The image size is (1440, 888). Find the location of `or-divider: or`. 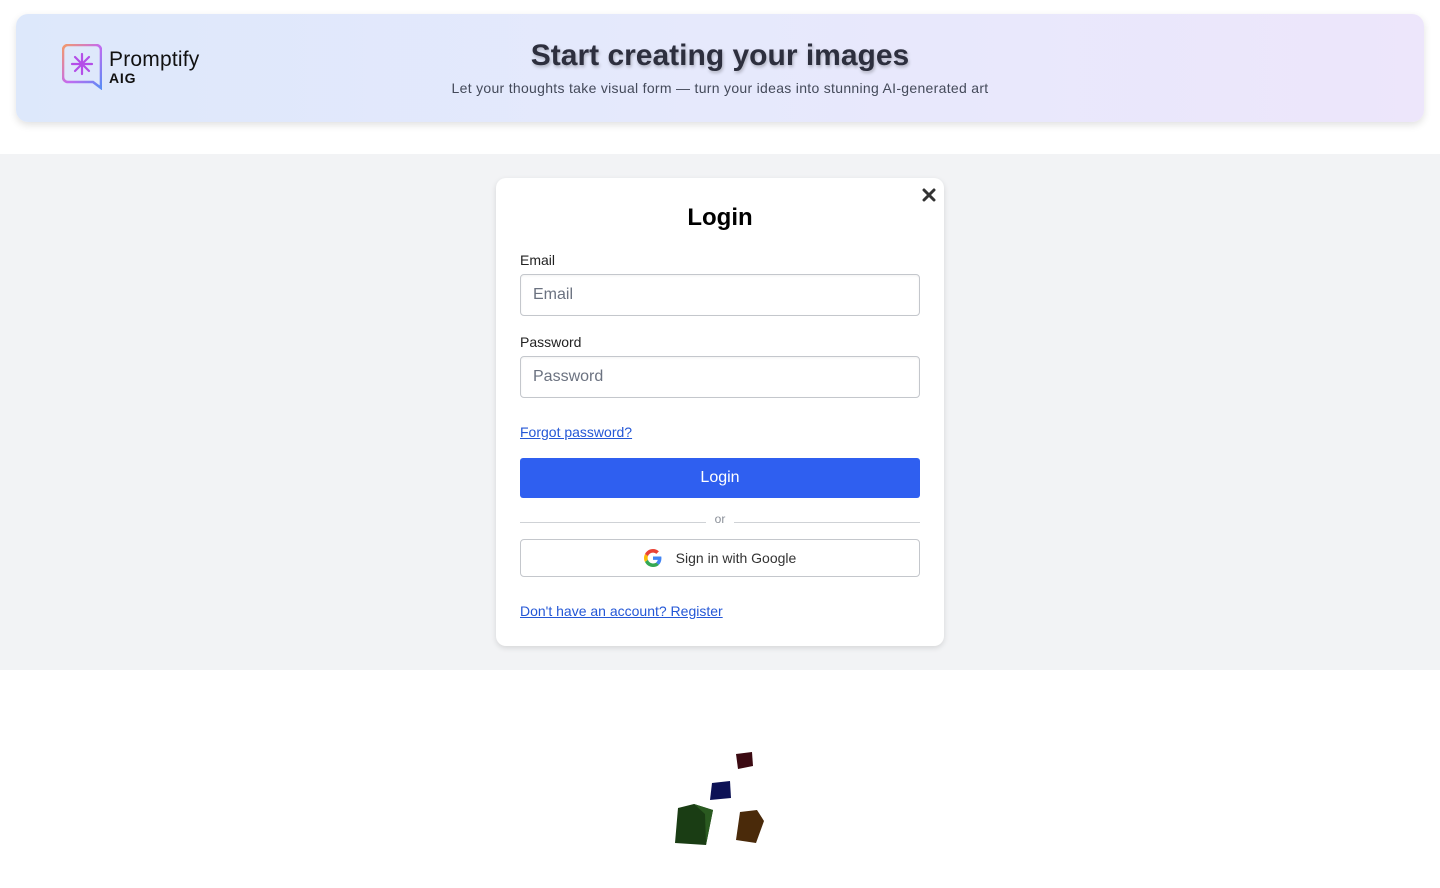

or-divider: or is located at coordinates (720, 520).